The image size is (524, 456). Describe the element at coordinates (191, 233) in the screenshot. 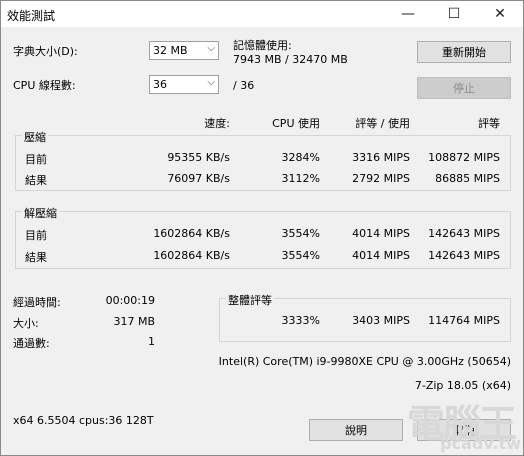

I see `decompress-current-speed: 1602864 KB/s` at that location.